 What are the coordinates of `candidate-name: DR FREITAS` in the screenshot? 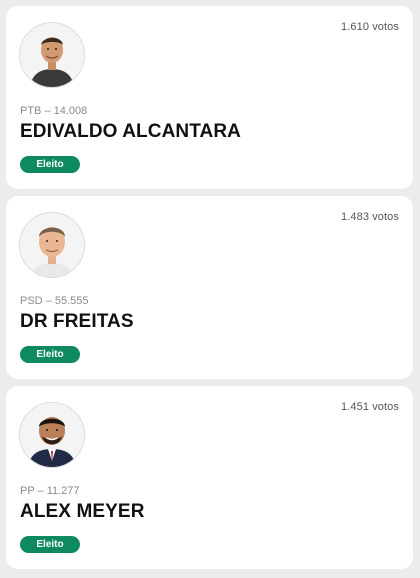 It's located at (77, 321).